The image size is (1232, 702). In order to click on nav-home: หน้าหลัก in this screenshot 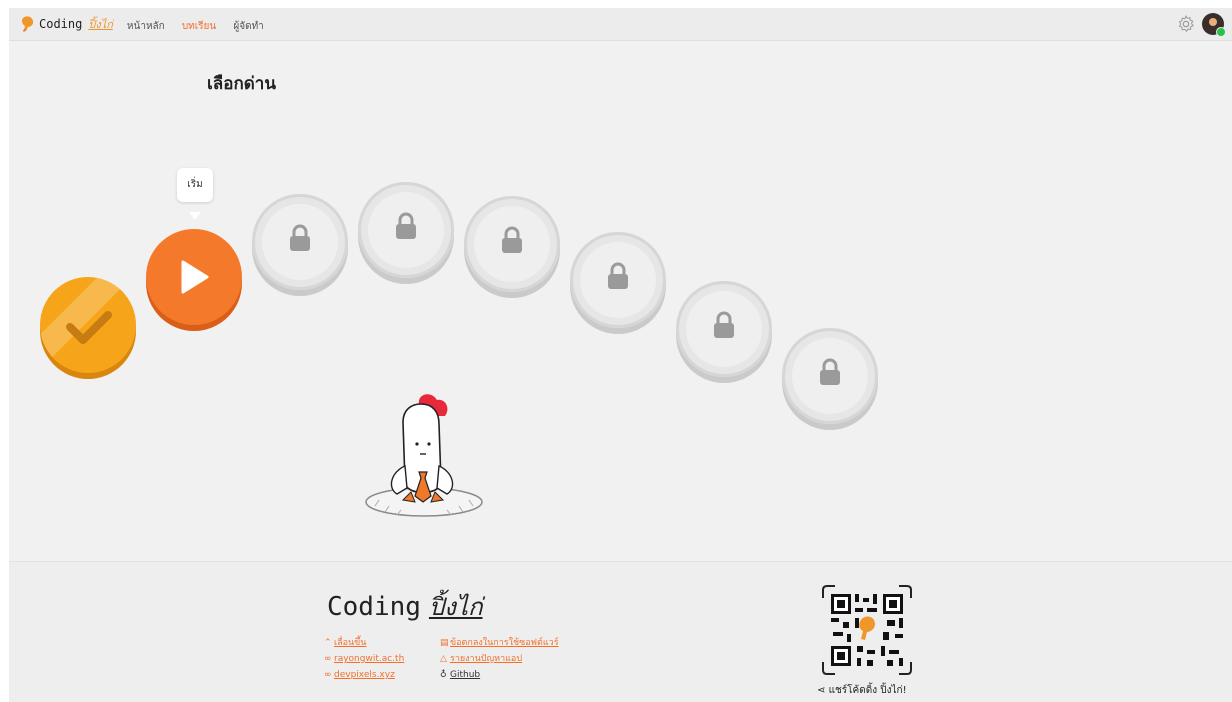, I will do `click(146, 26)`.